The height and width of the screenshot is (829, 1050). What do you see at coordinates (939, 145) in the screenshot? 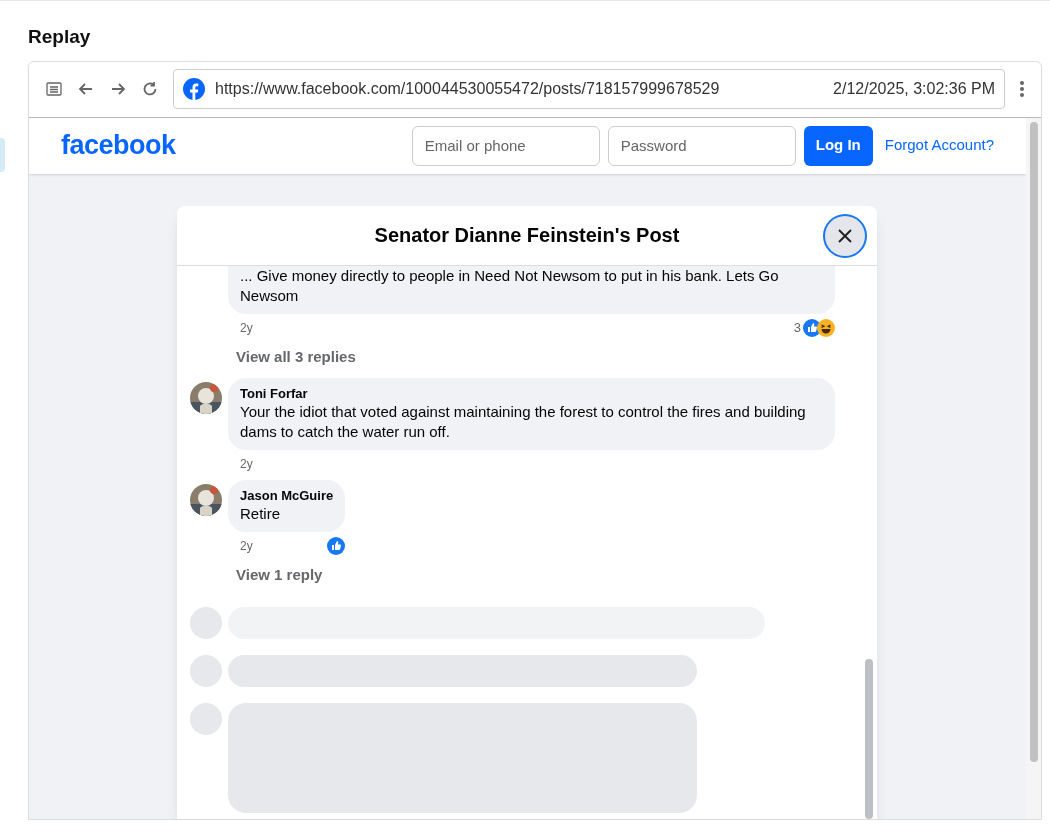
I see `forgot-account-link: Forgot Account?` at bounding box center [939, 145].